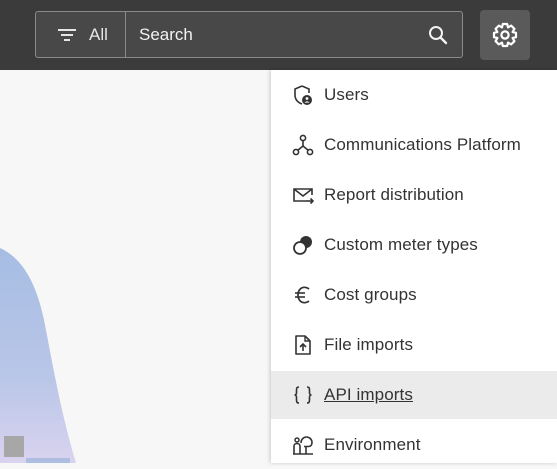 This screenshot has height=469, width=557. I want to click on menu-item-communications-platform: Communications Platform, so click(414, 145).